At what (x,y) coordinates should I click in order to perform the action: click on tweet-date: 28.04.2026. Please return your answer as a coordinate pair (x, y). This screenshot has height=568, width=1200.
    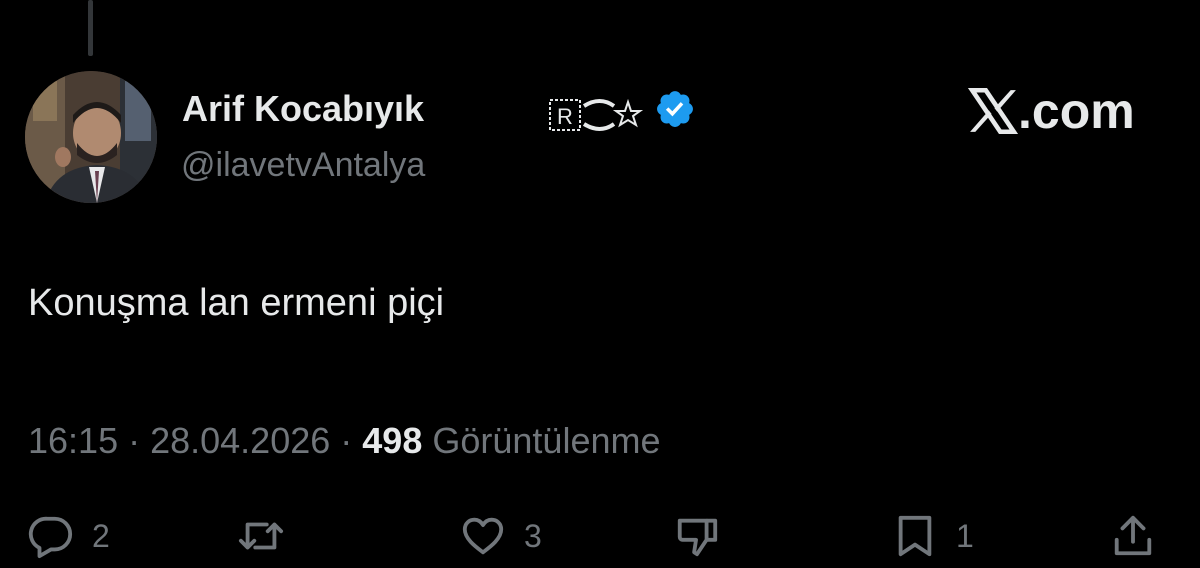
    Looking at the image, I should click on (240, 440).